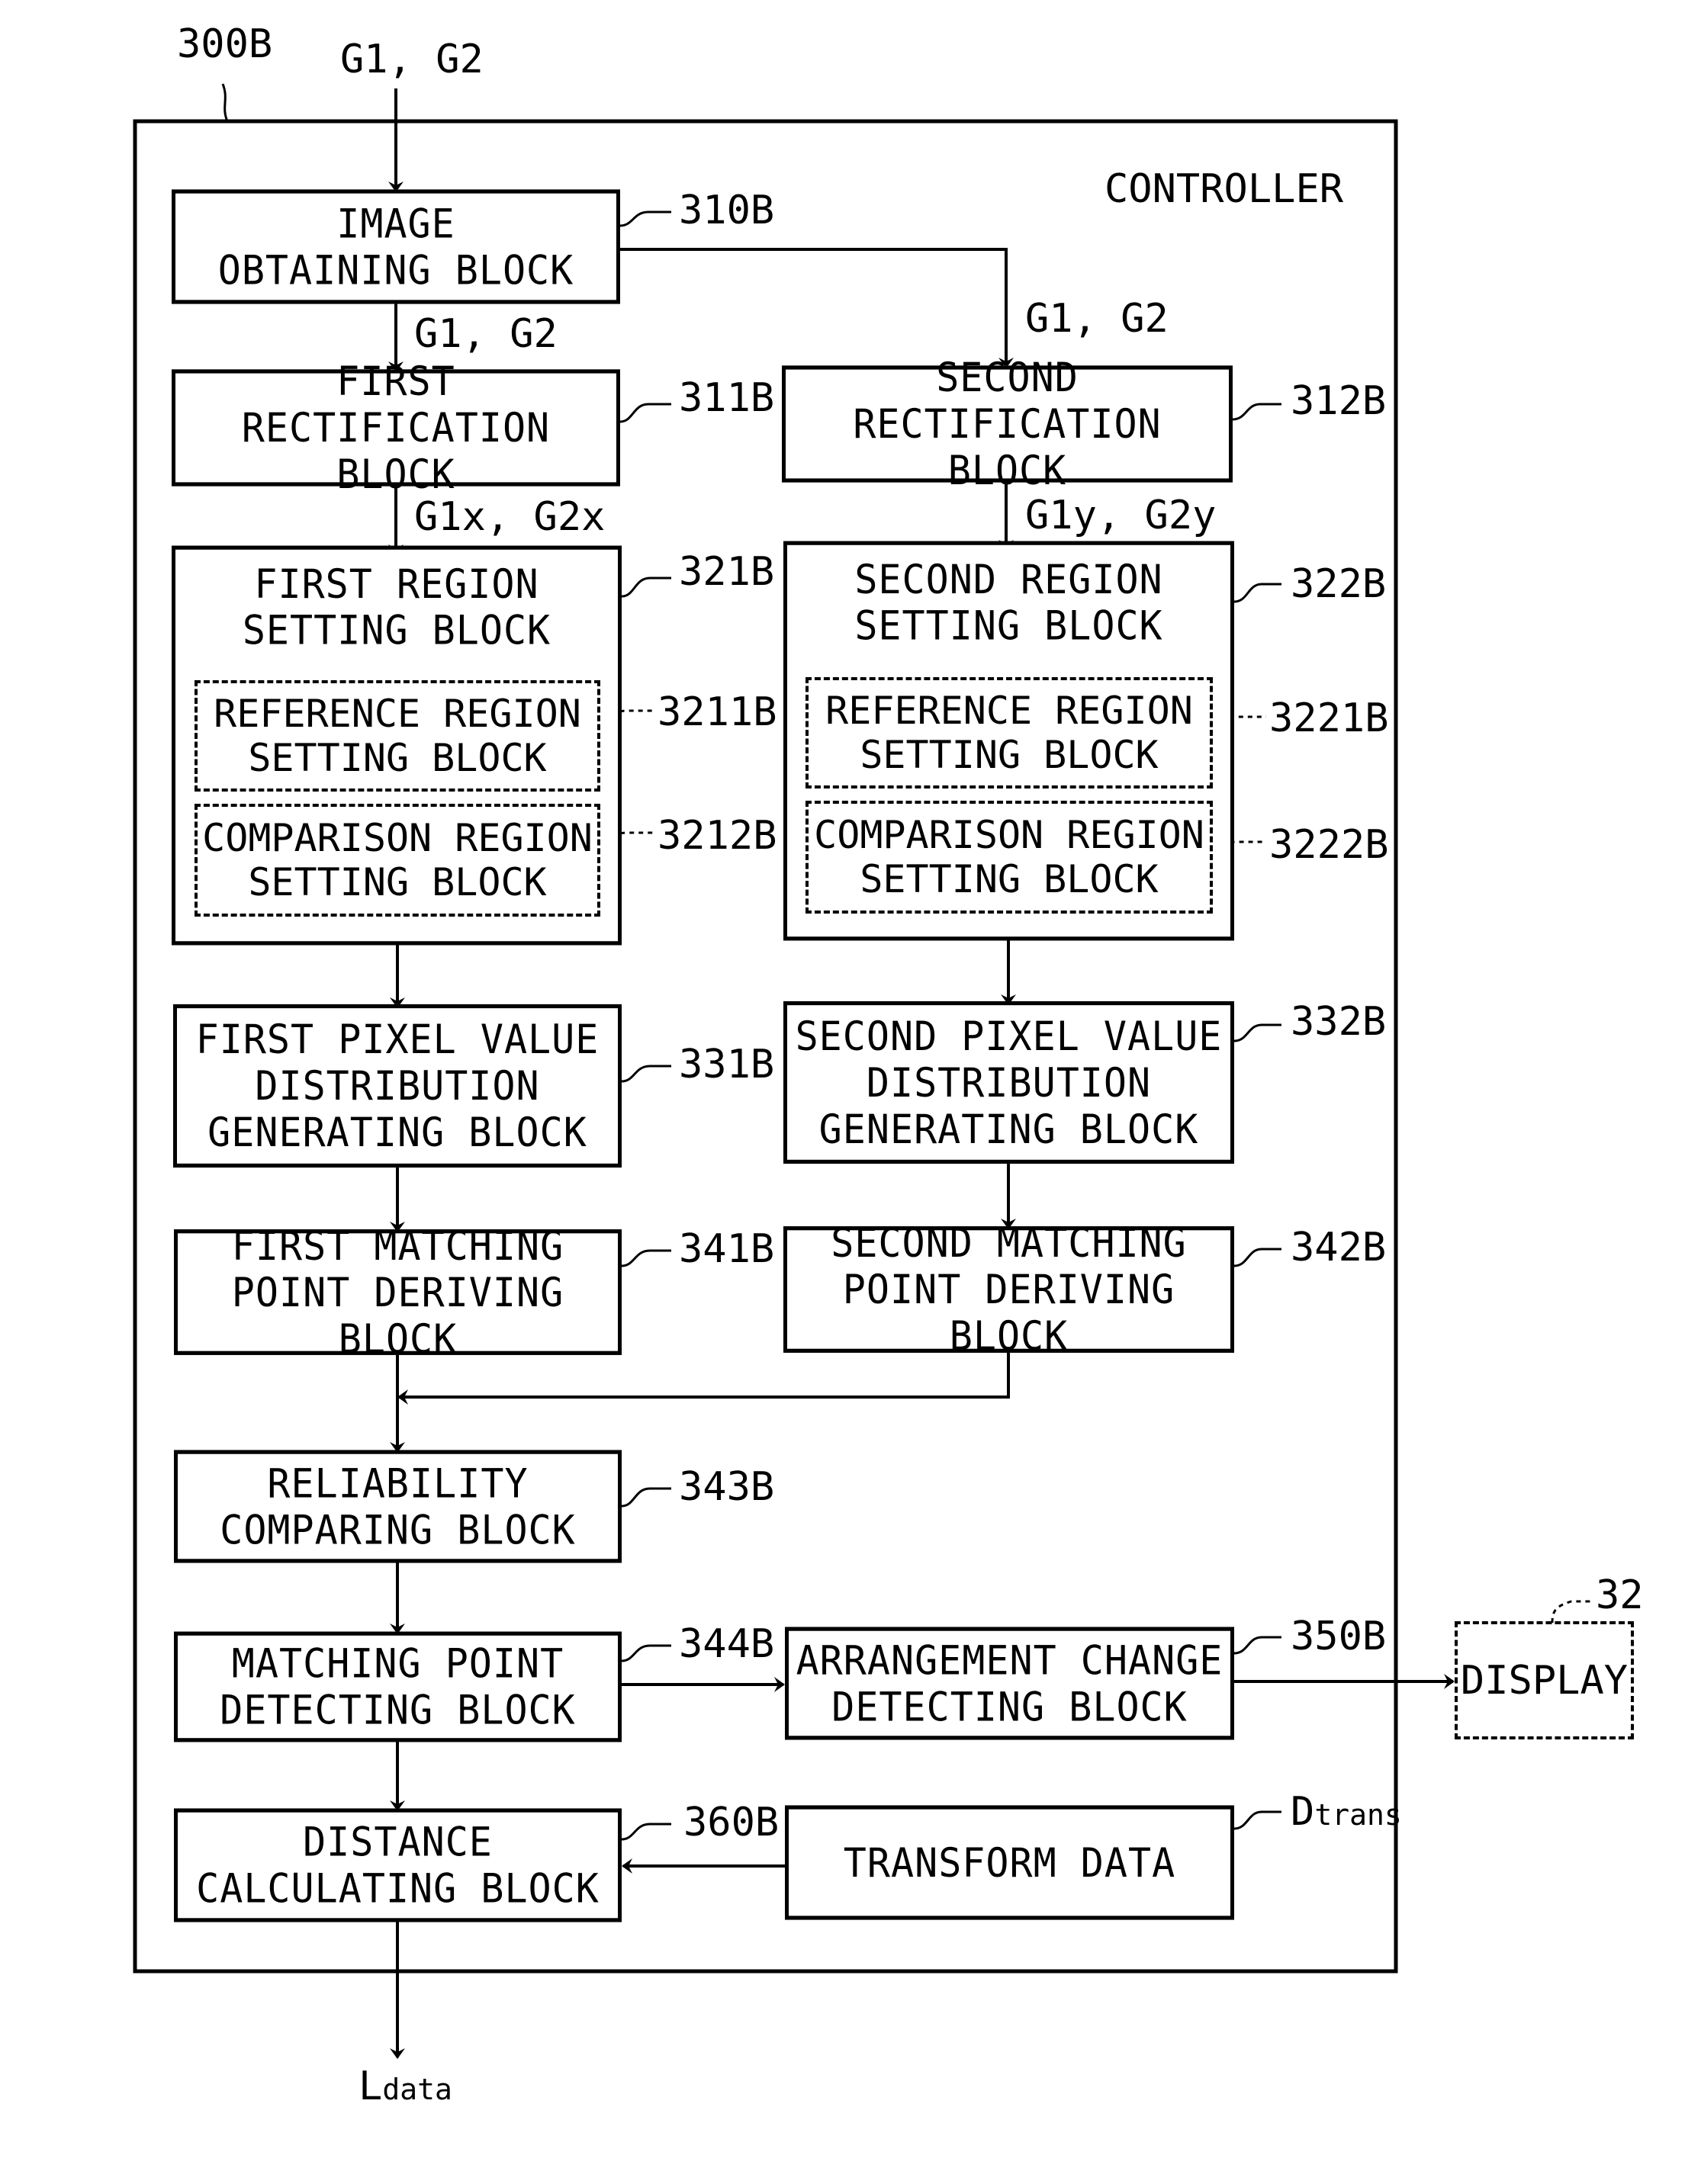 The height and width of the screenshot is (2184, 1701). I want to click on block-line: TRANSFORM DATA, so click(1009, 1862).